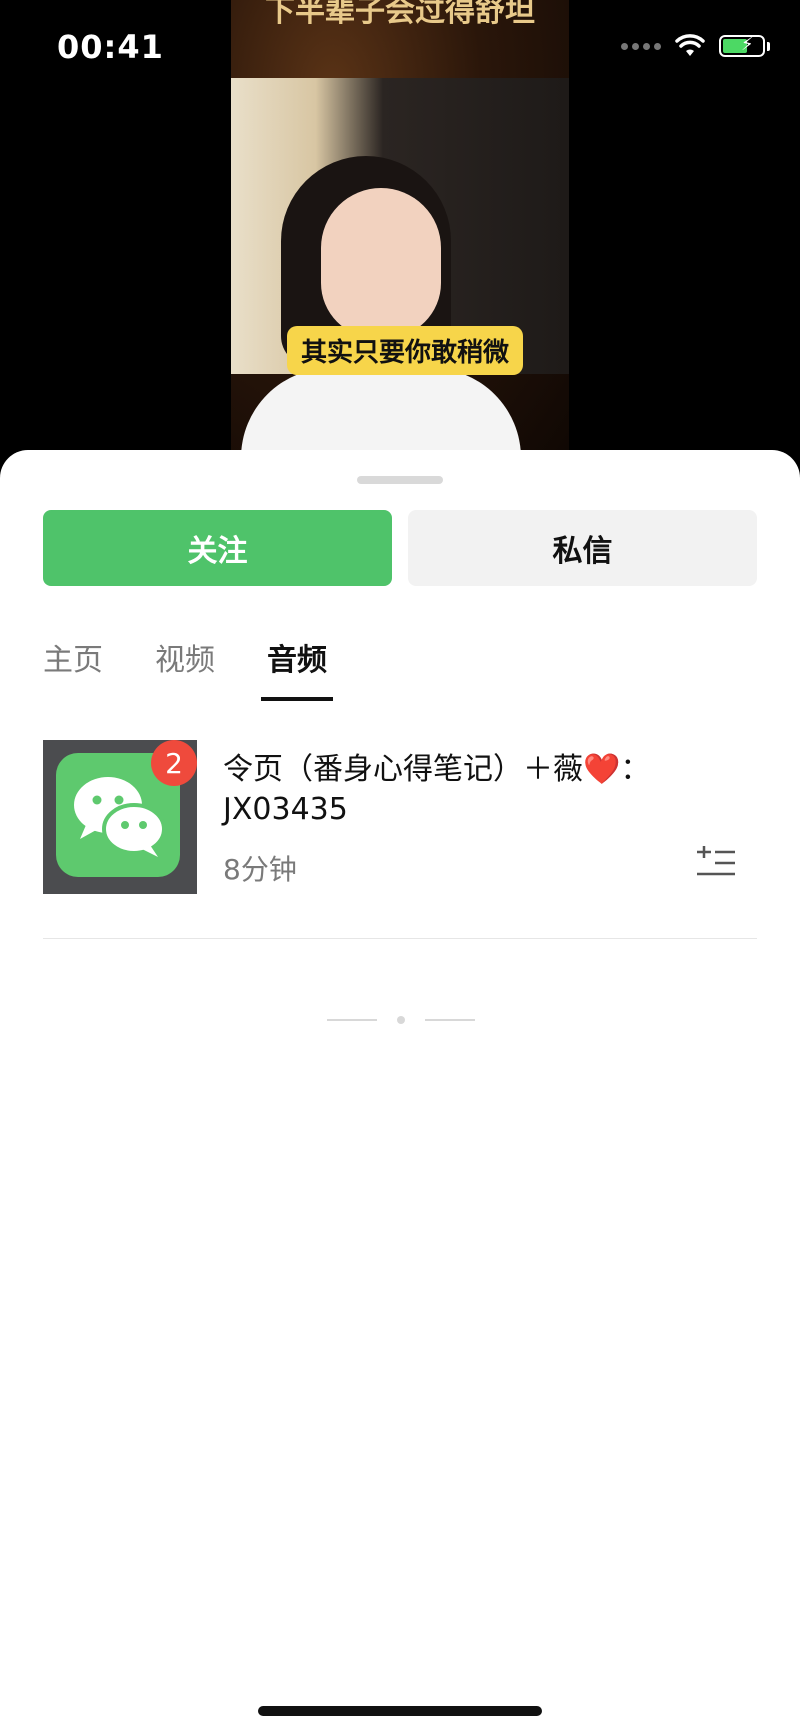 The height and width of the screenshot is (1732, 800). I want to click on tab-audio: 音频, so click(297, 668).